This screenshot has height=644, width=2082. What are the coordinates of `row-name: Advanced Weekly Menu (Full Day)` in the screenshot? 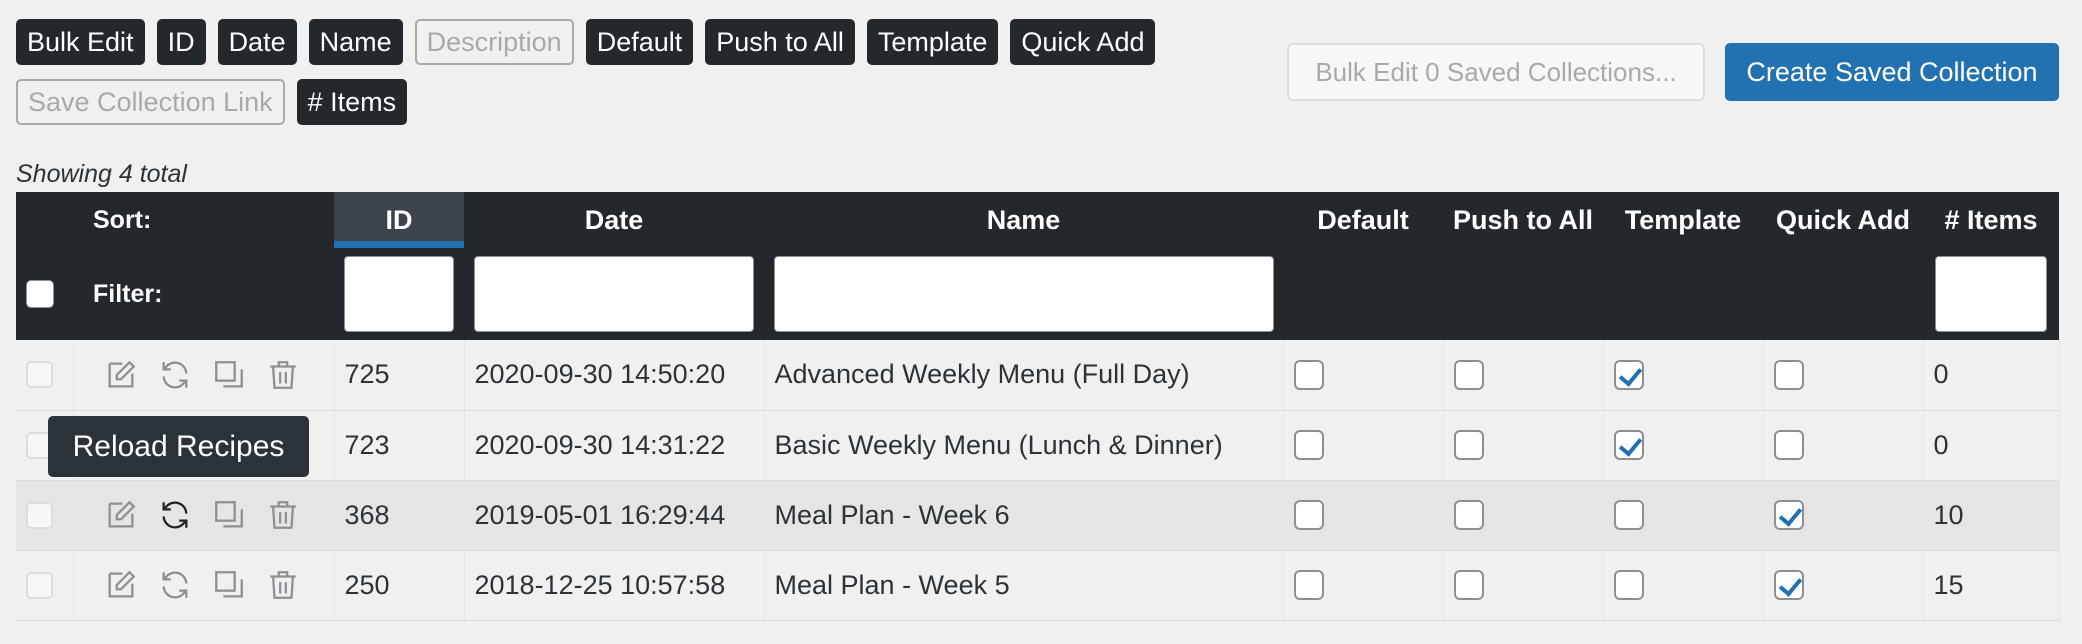 It's located at (1024, 375).